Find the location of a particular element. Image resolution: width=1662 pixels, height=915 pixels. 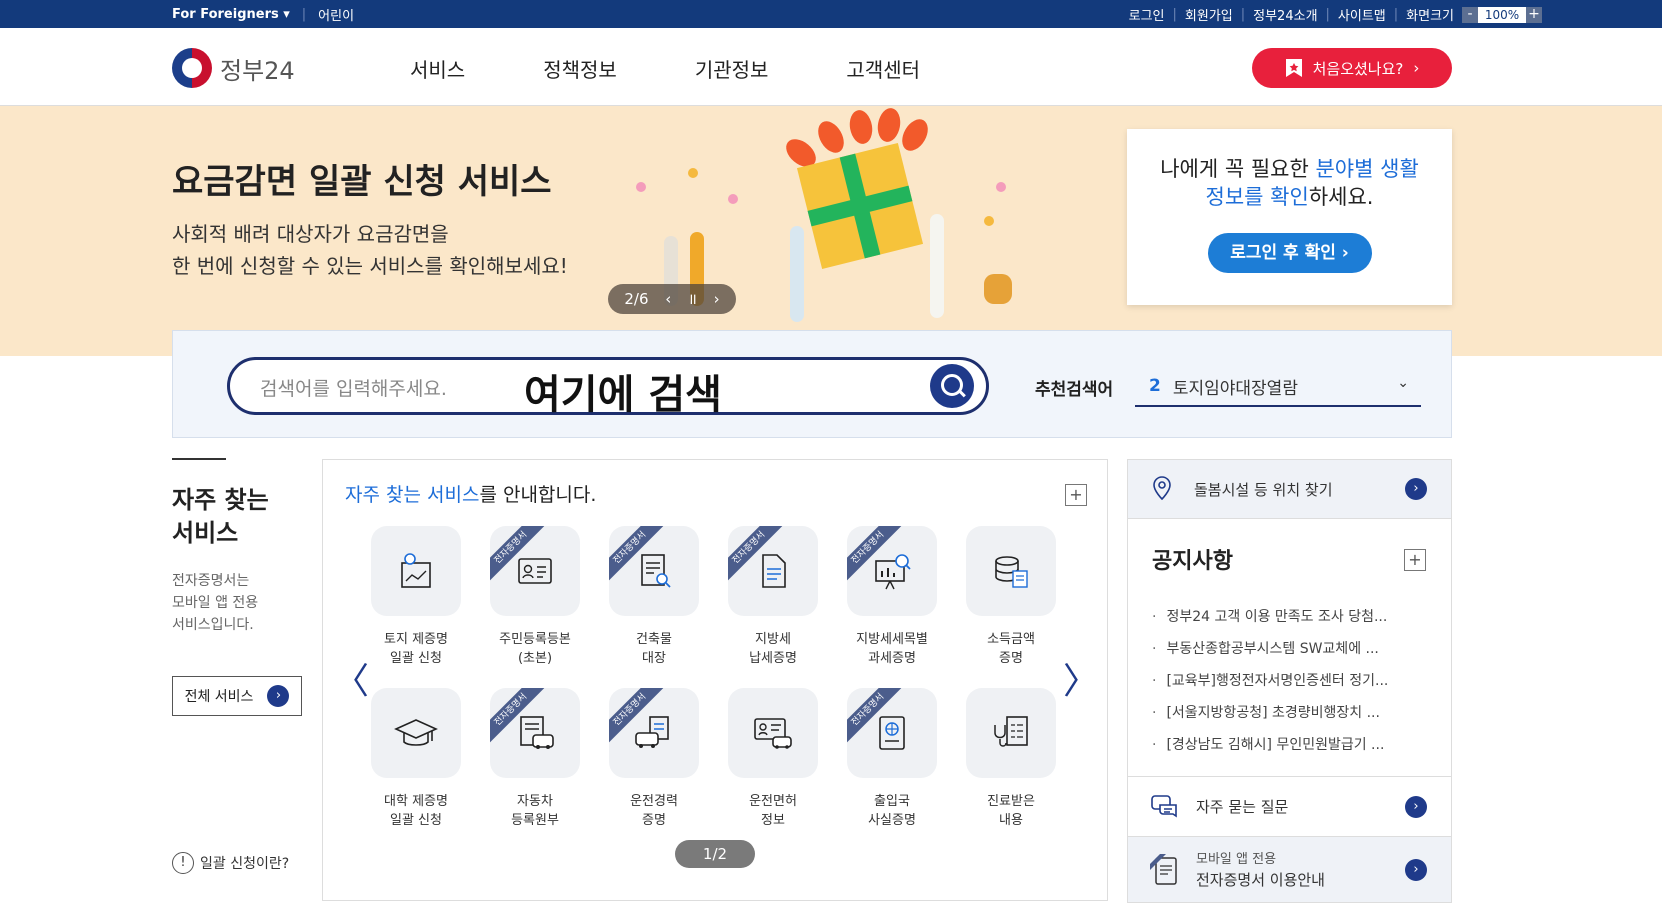

banner-next-icon: › is located at coordinates (717, 299).